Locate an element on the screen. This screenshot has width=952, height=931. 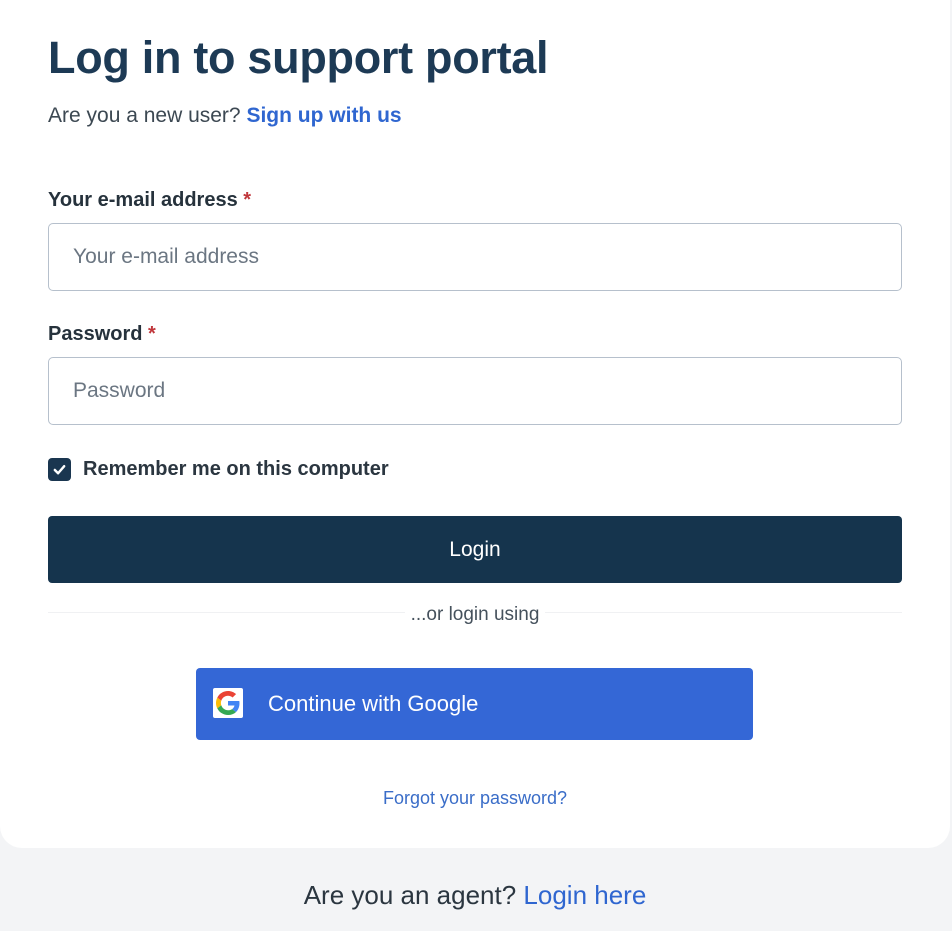
agent-prompt-text: Are you an agent? is located at coordinates (413, 895).